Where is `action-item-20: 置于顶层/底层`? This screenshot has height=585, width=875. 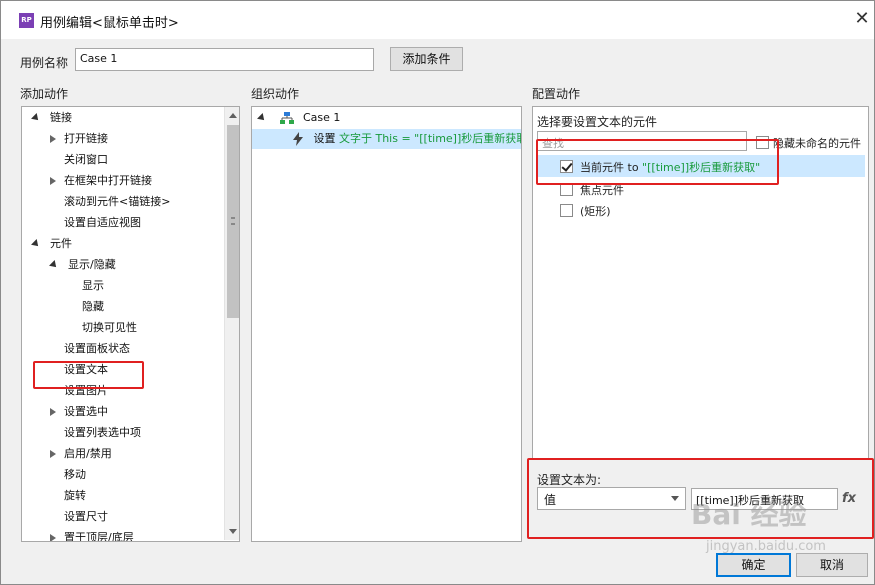
action-item-20: 置于顶层/底层 is located at coordinates (92, 535).